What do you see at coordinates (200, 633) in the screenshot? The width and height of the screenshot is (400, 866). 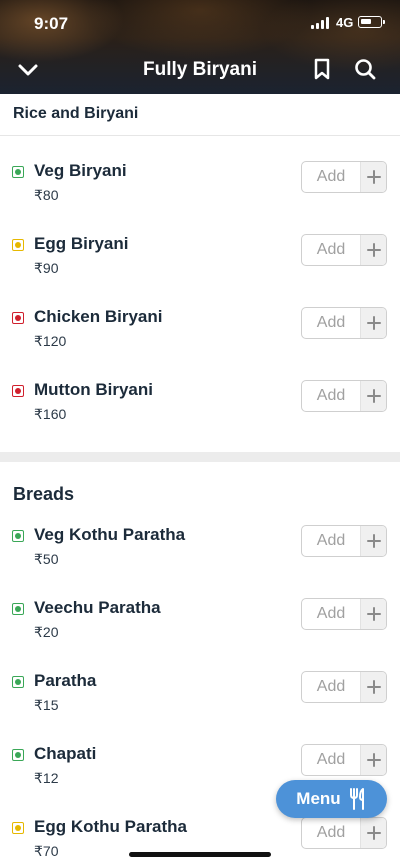 I see `list-item: Veechu Paratha ₹20 Add` at bounding box center [200, 633].